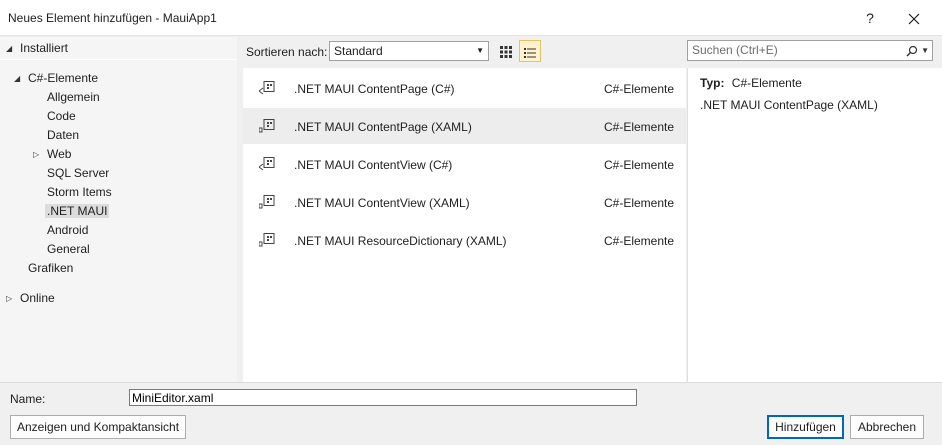  I want to click on details-description: .NET MAUI ContentPage (XAML), so click(789, 105).